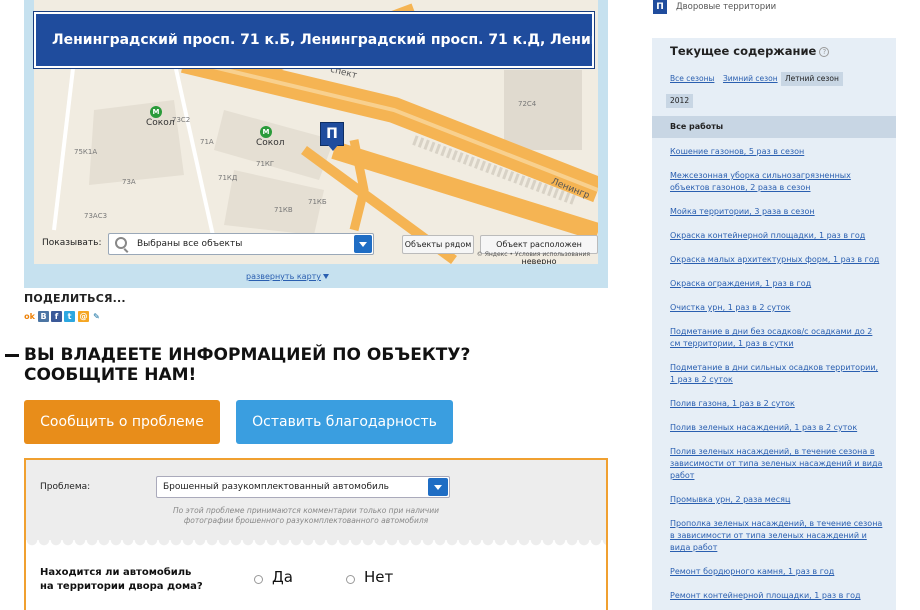  I want to click on twitter-icon: t, so click(69, 316).